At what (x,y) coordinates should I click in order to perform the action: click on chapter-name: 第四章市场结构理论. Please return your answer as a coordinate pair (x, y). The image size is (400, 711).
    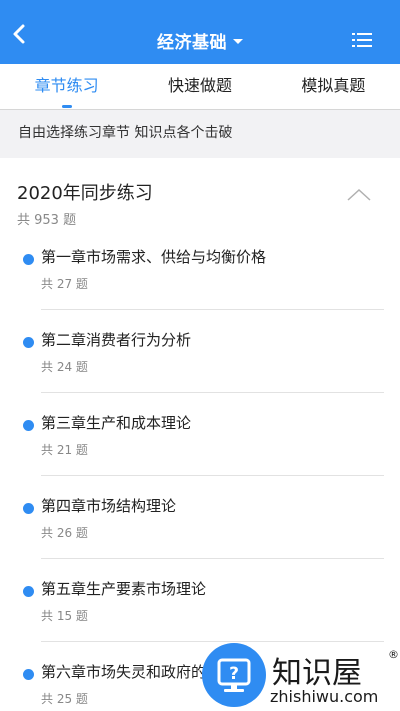
    Looking at the image, I should click on (109, 506).